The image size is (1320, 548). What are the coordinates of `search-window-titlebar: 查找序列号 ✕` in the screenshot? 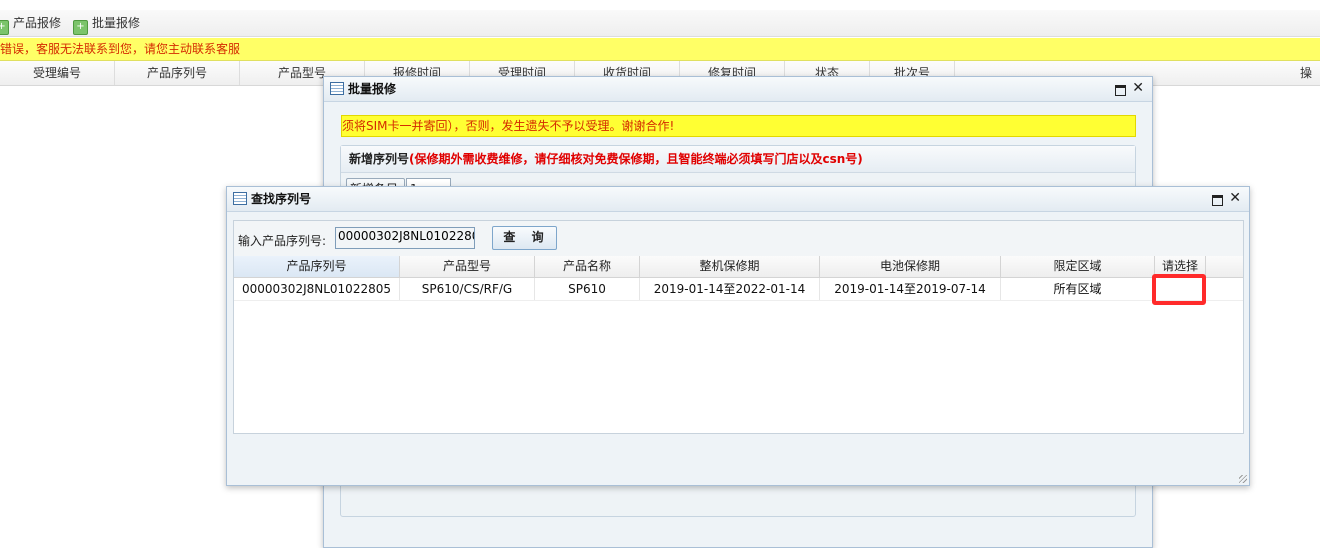 It's located at (738, 199).